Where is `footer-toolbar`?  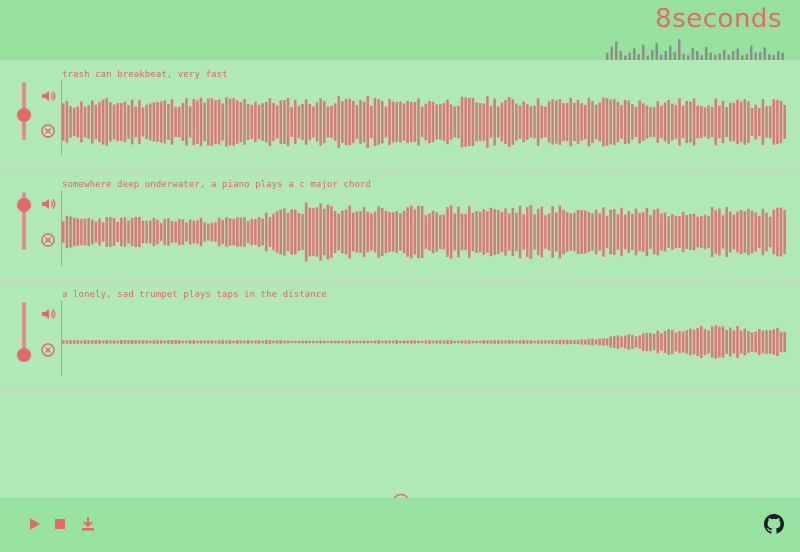
footer-toolbar is located at coordinates (400, 525).